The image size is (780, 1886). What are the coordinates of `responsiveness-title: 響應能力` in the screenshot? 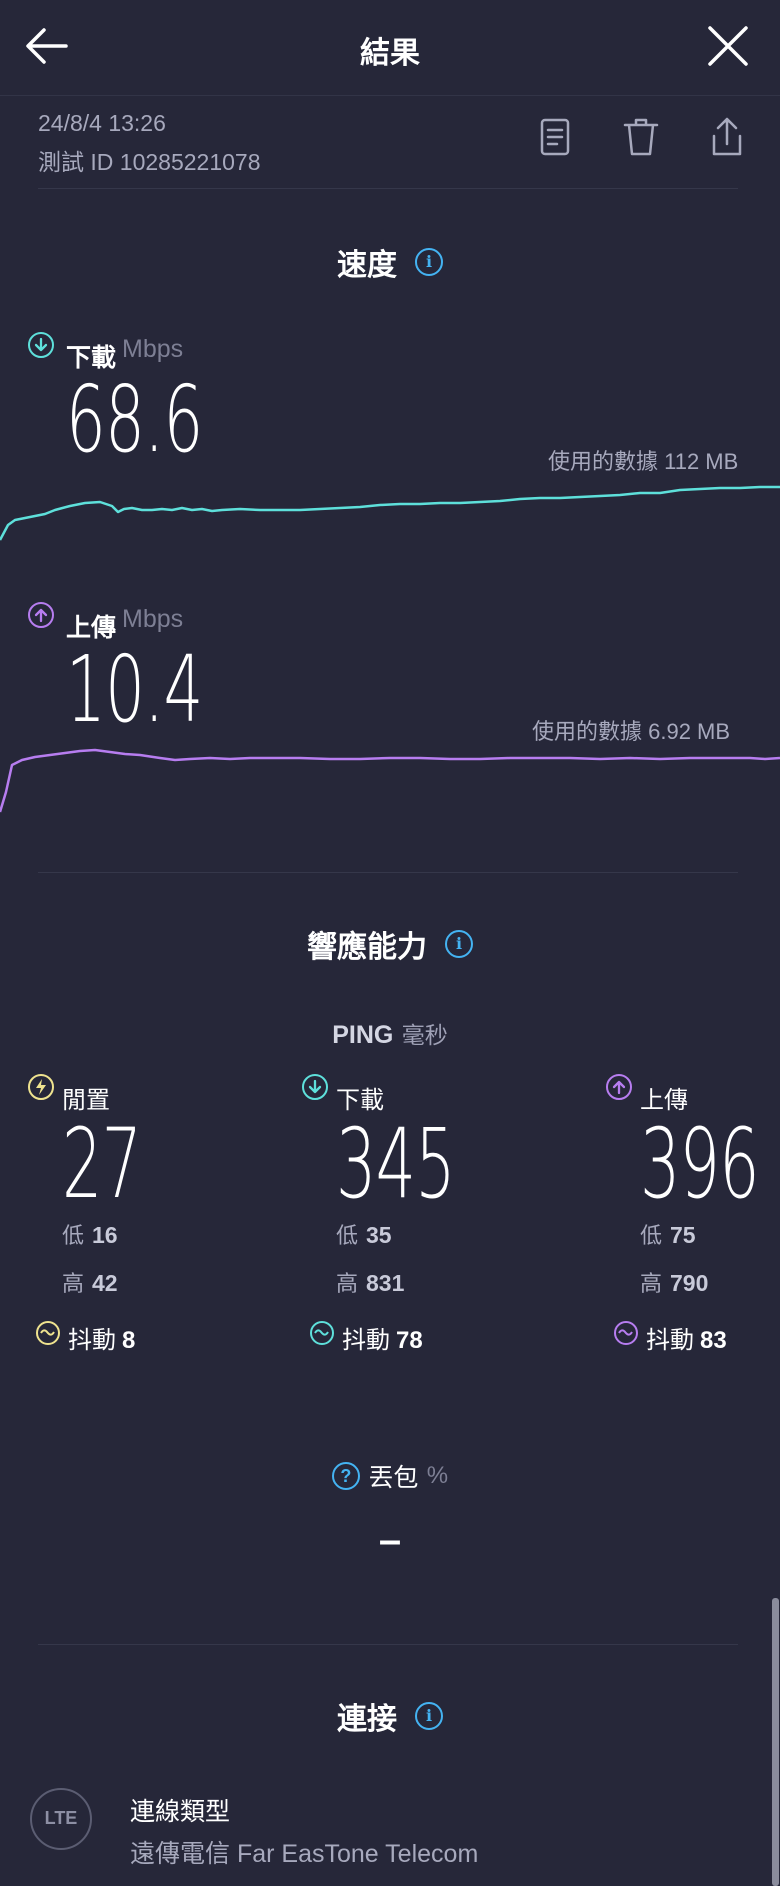 It's located at (367, 947).